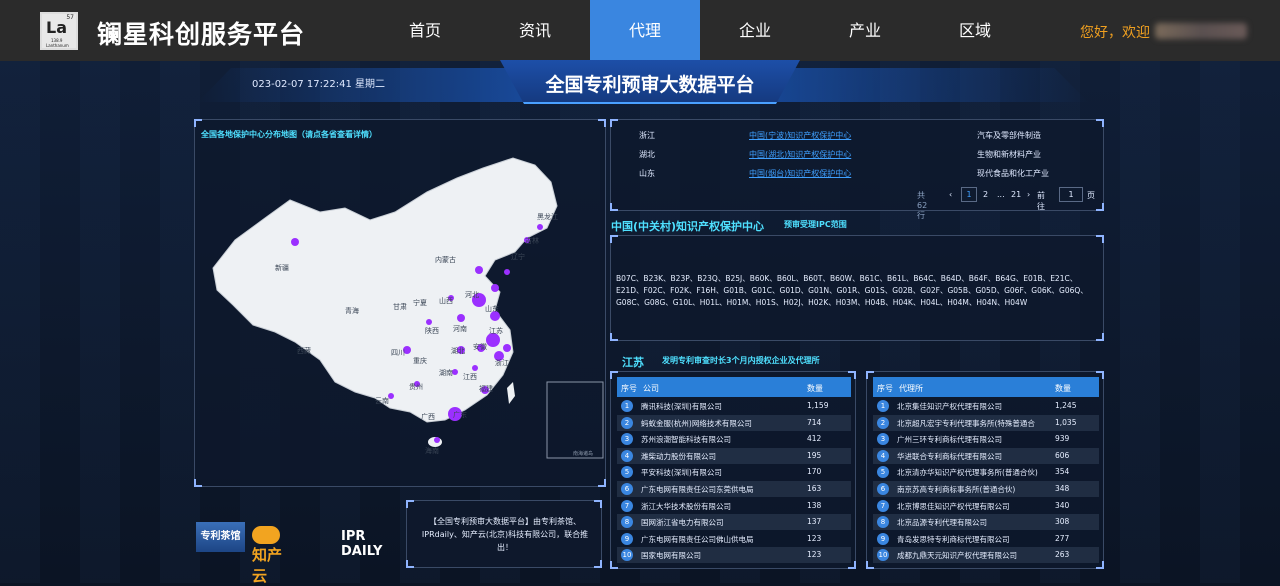 The height and width of the screenshot is (586, 1280). I want to click on list-item-count: 138, so click(814, 505).